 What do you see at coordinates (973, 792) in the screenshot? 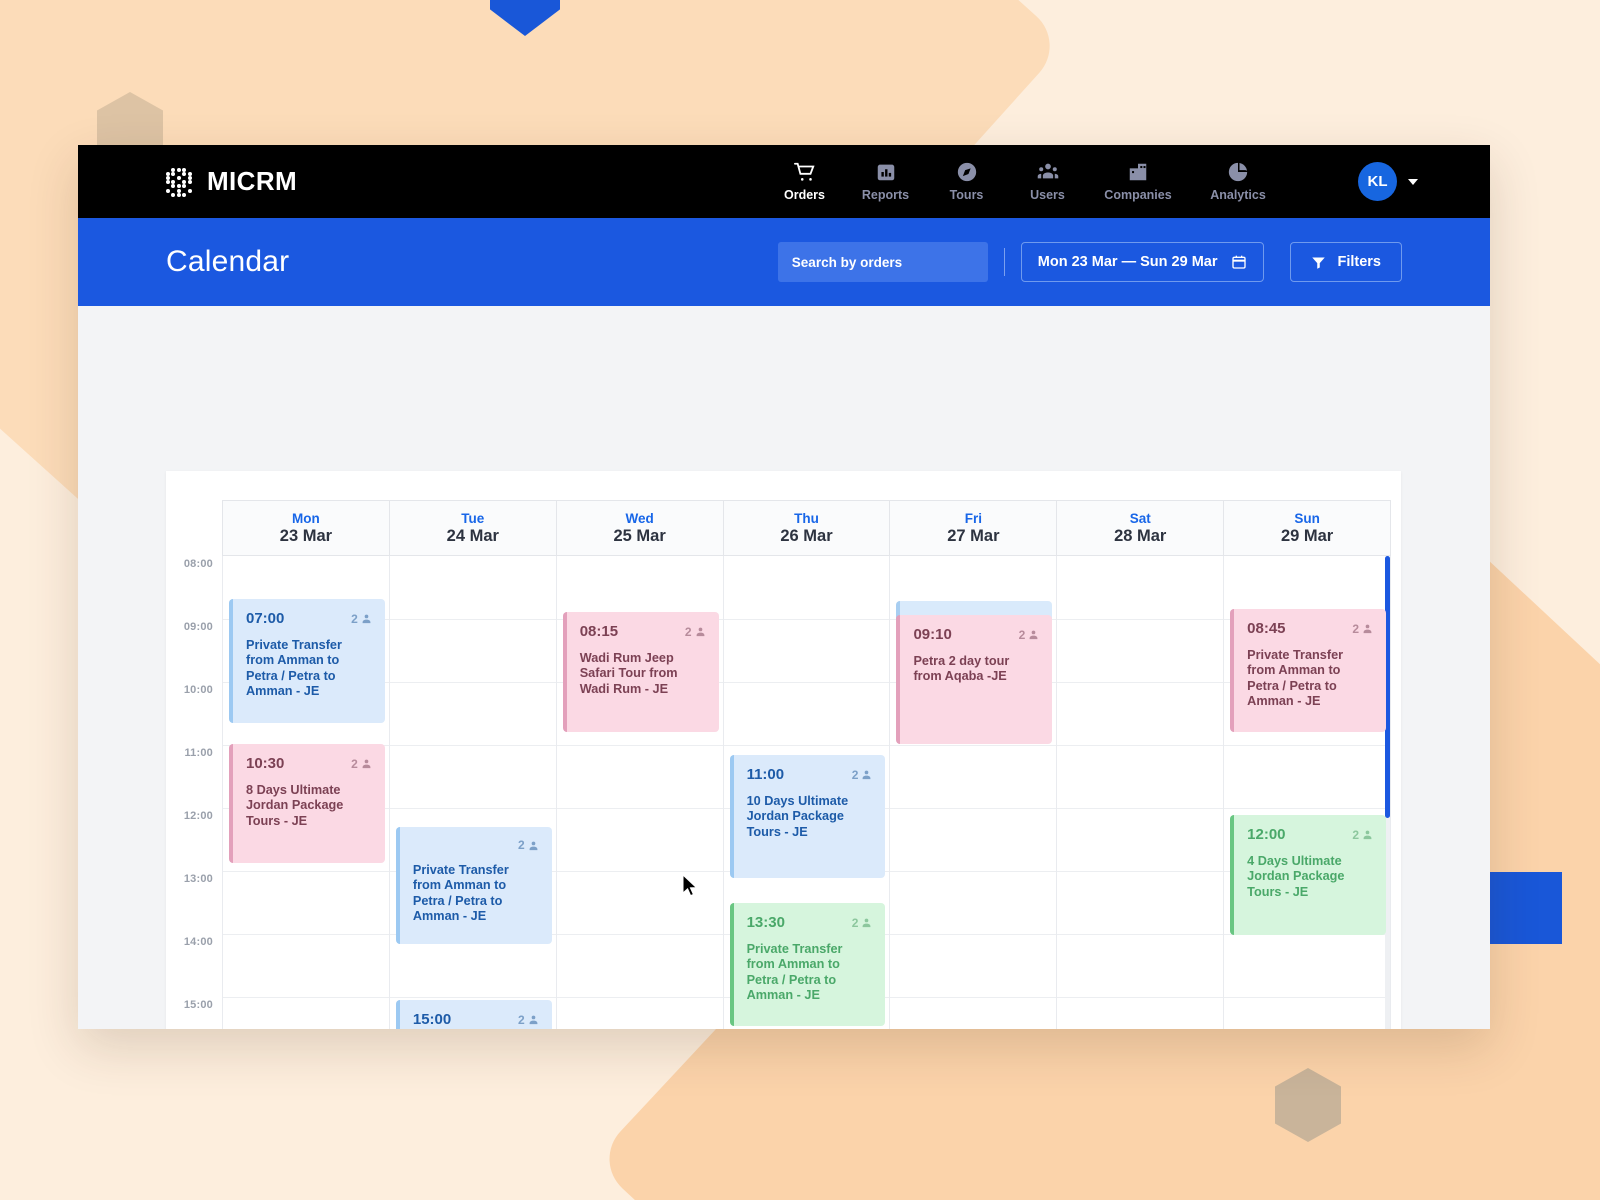
I see `day-column-fri: 09:10 2 Petra 2 day tour from Aqaba -JE` at bounding box center [973, 792].